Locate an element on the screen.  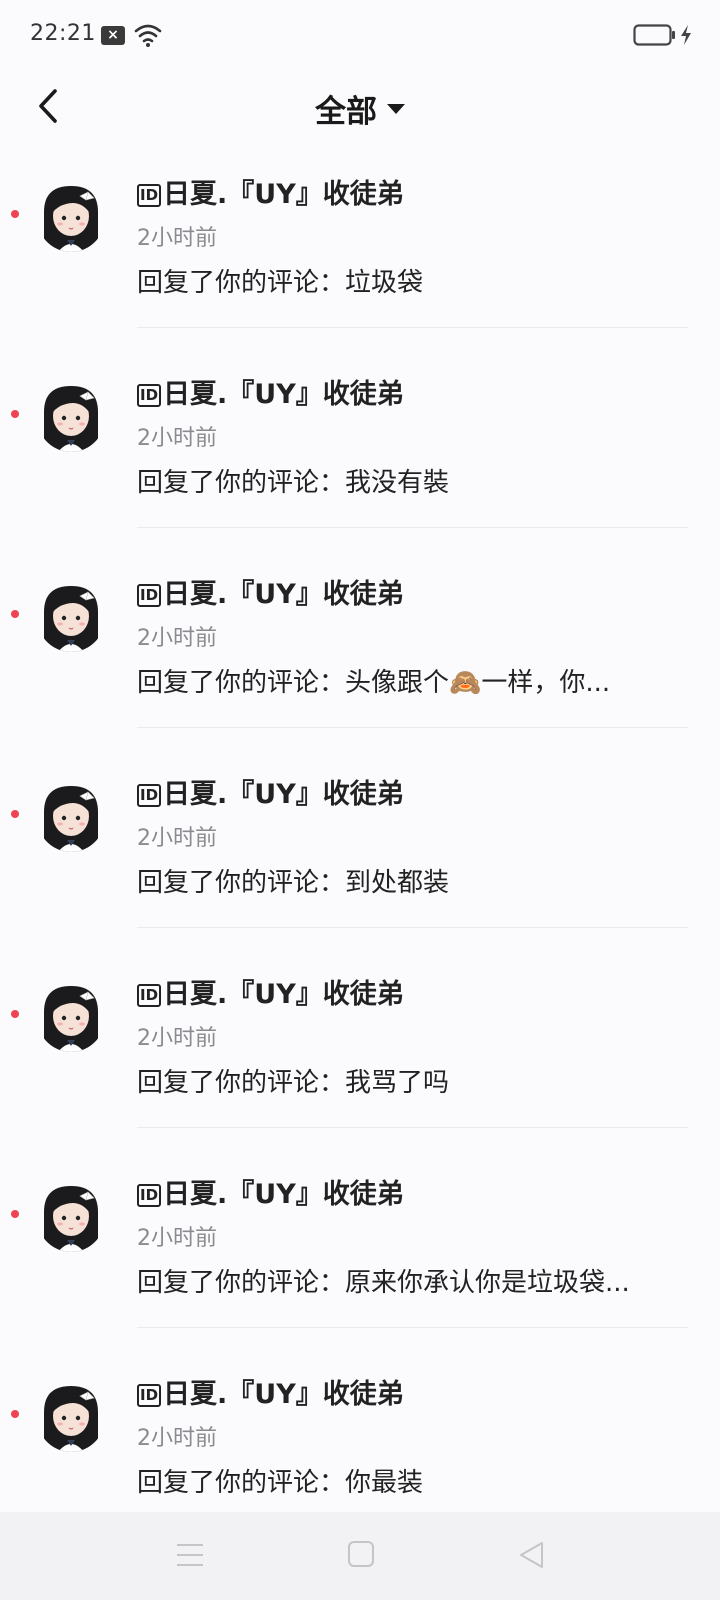
header: 全部 is located at coordinates (360, 120).